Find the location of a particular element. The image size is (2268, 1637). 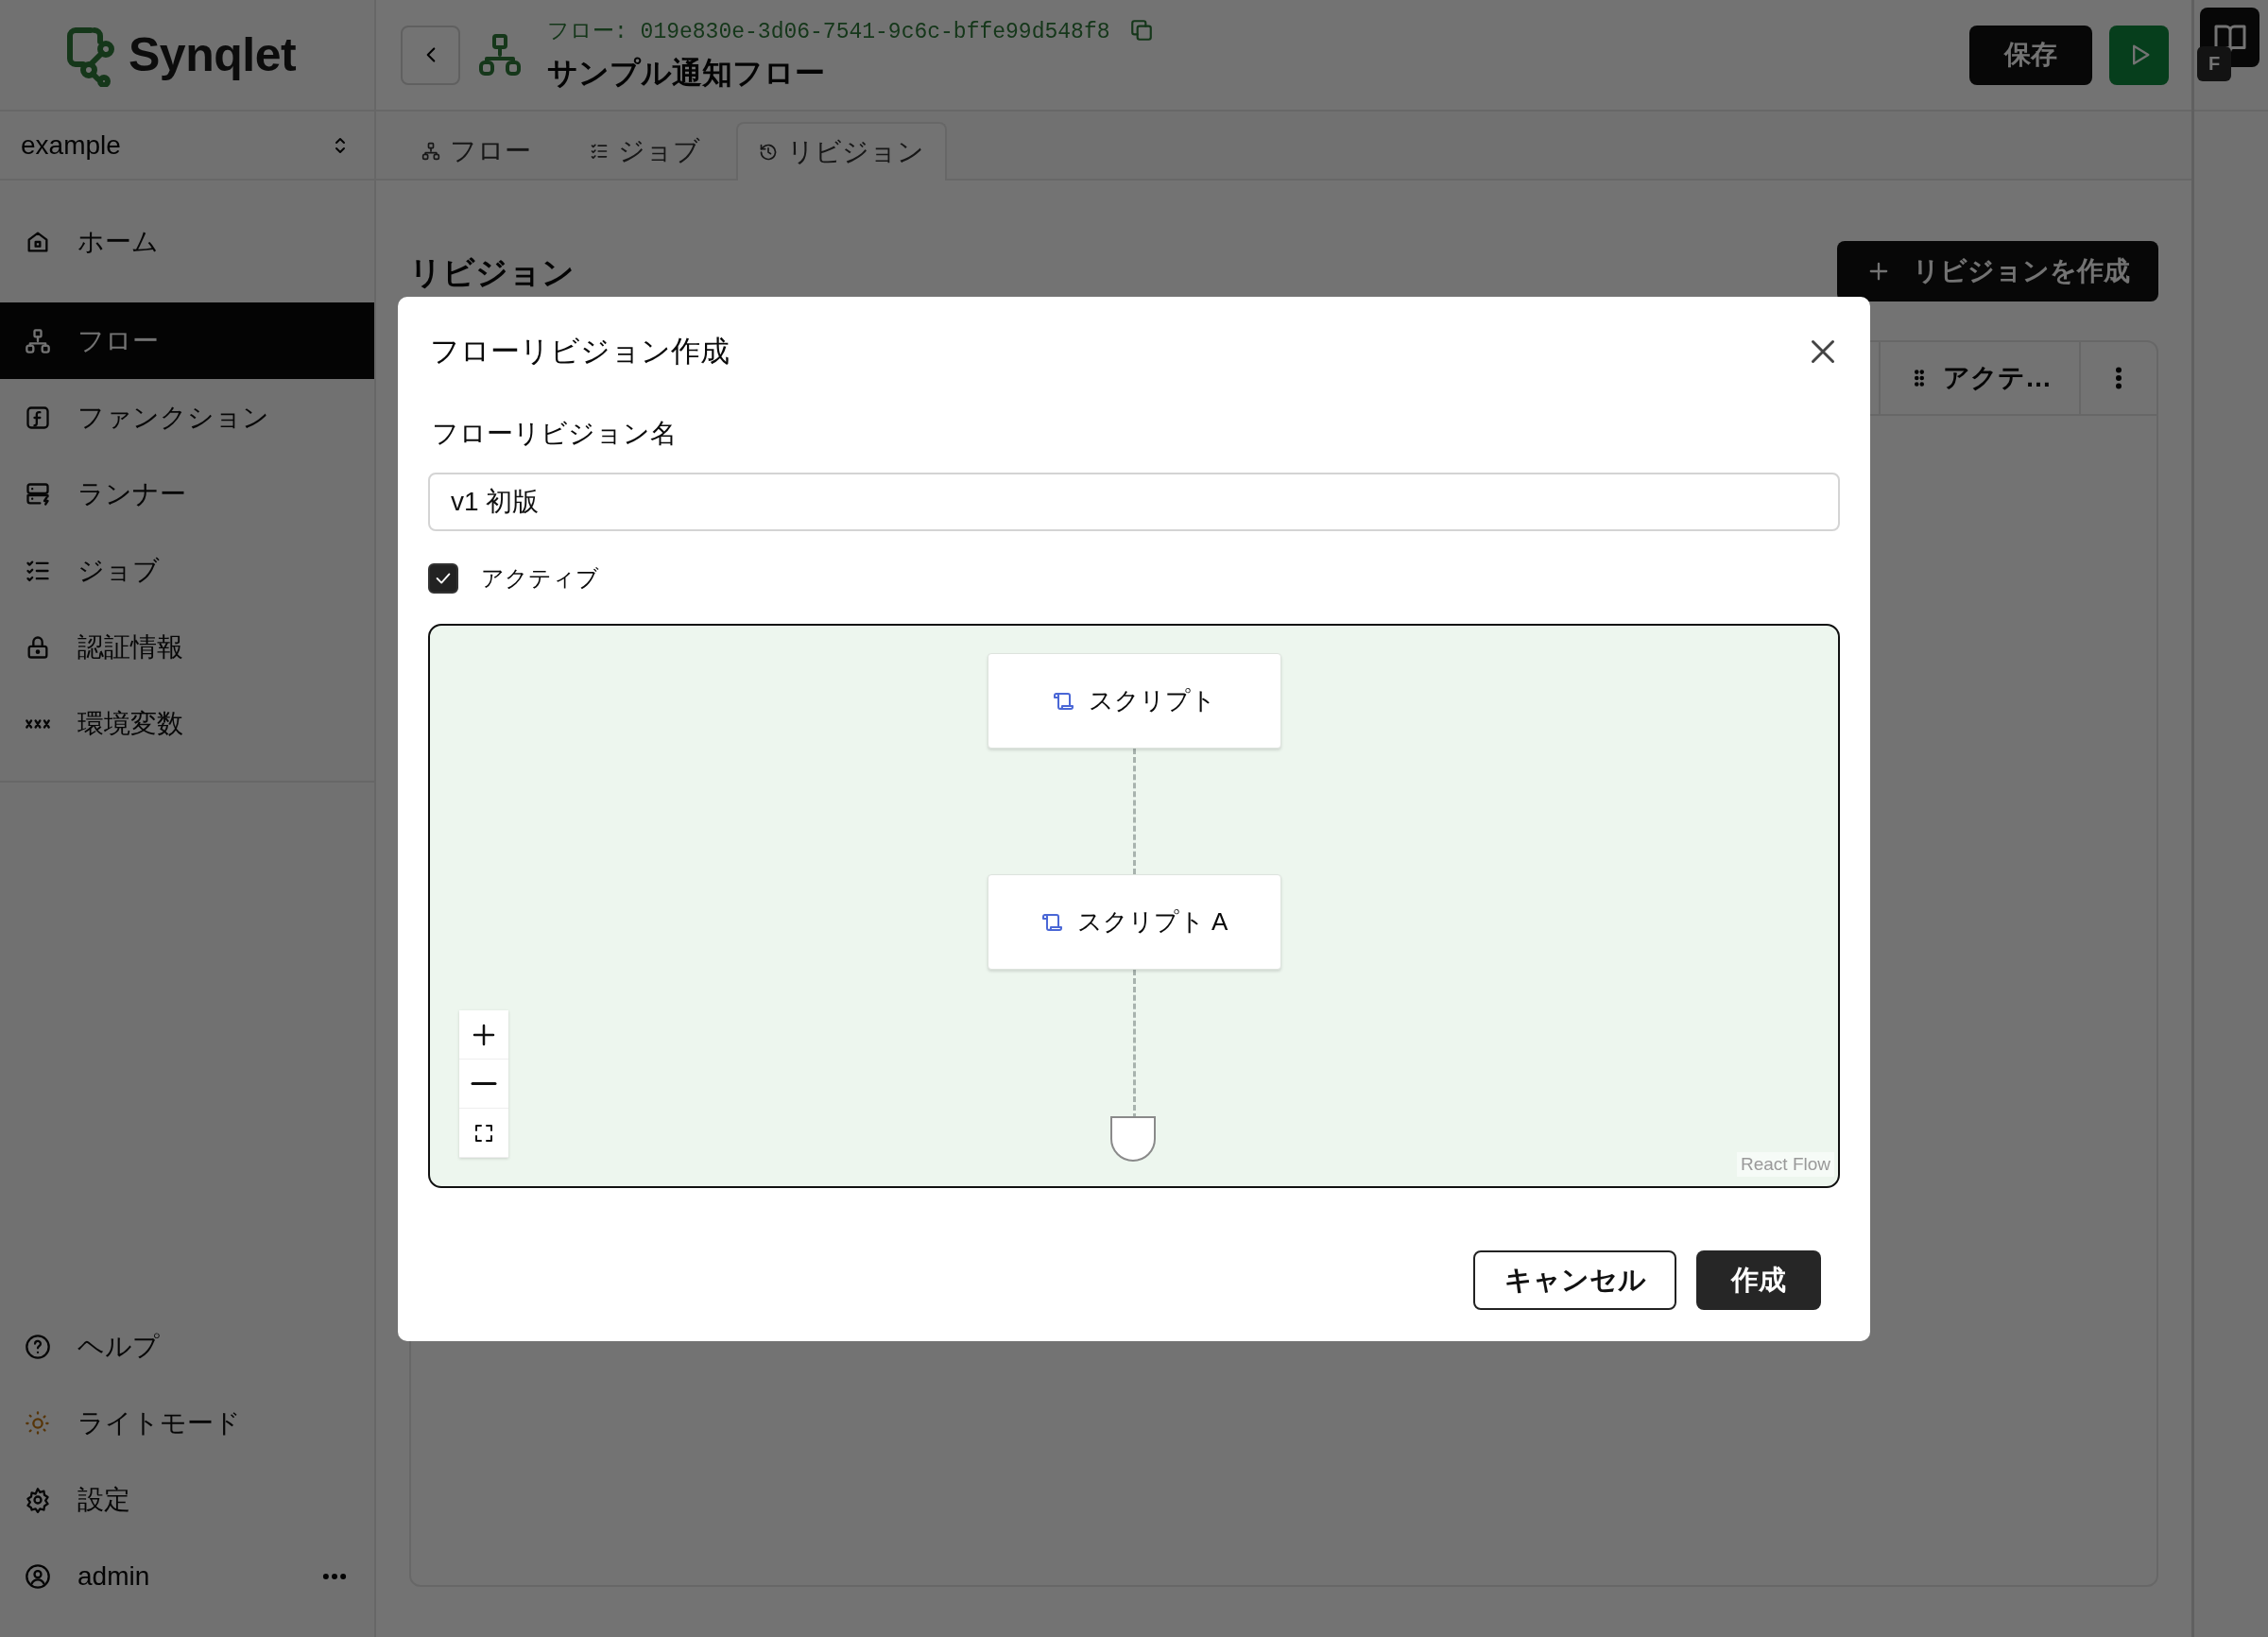

flow-title: サンプル通知フロー is located at coordinates (686, 73).